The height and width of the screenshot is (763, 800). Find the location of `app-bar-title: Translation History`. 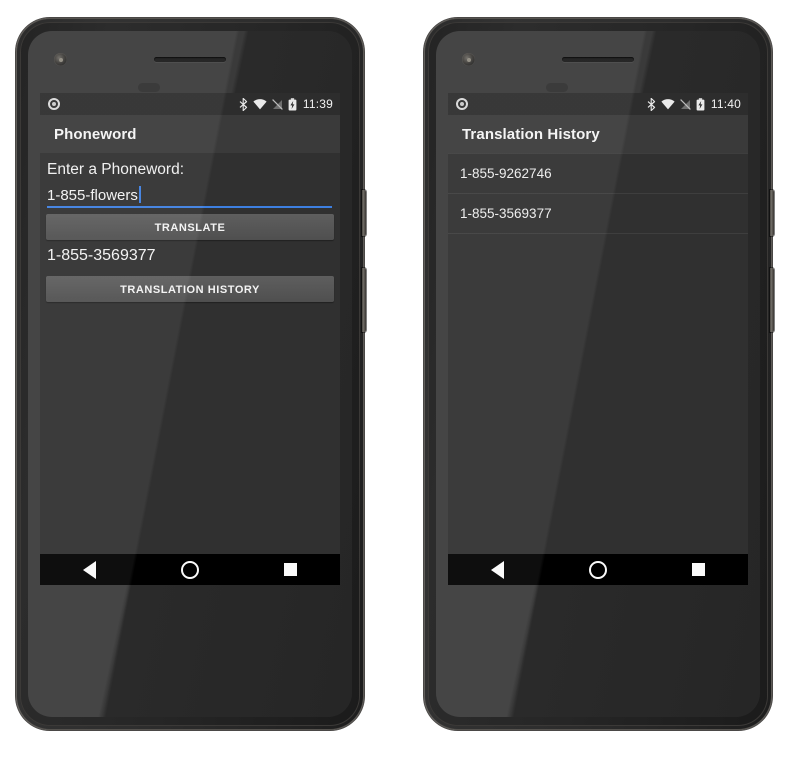

app-bar-title: Translation History is located at coordinates (531, 134).